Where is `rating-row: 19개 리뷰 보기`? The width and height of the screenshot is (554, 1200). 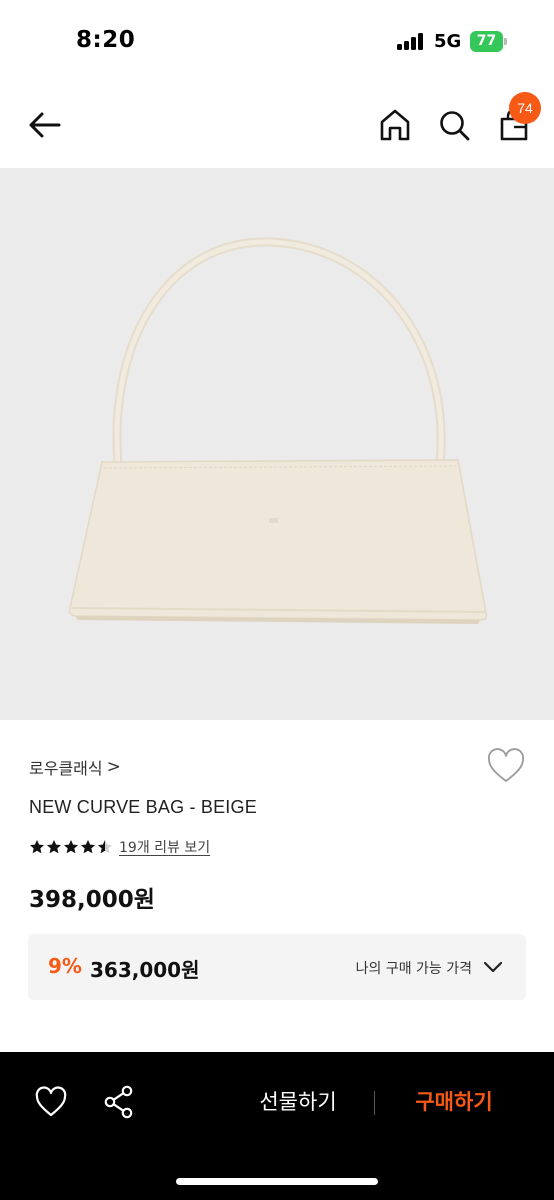 rating-row: 19개 리뷰 보기 is located at coordinates (119, 847).